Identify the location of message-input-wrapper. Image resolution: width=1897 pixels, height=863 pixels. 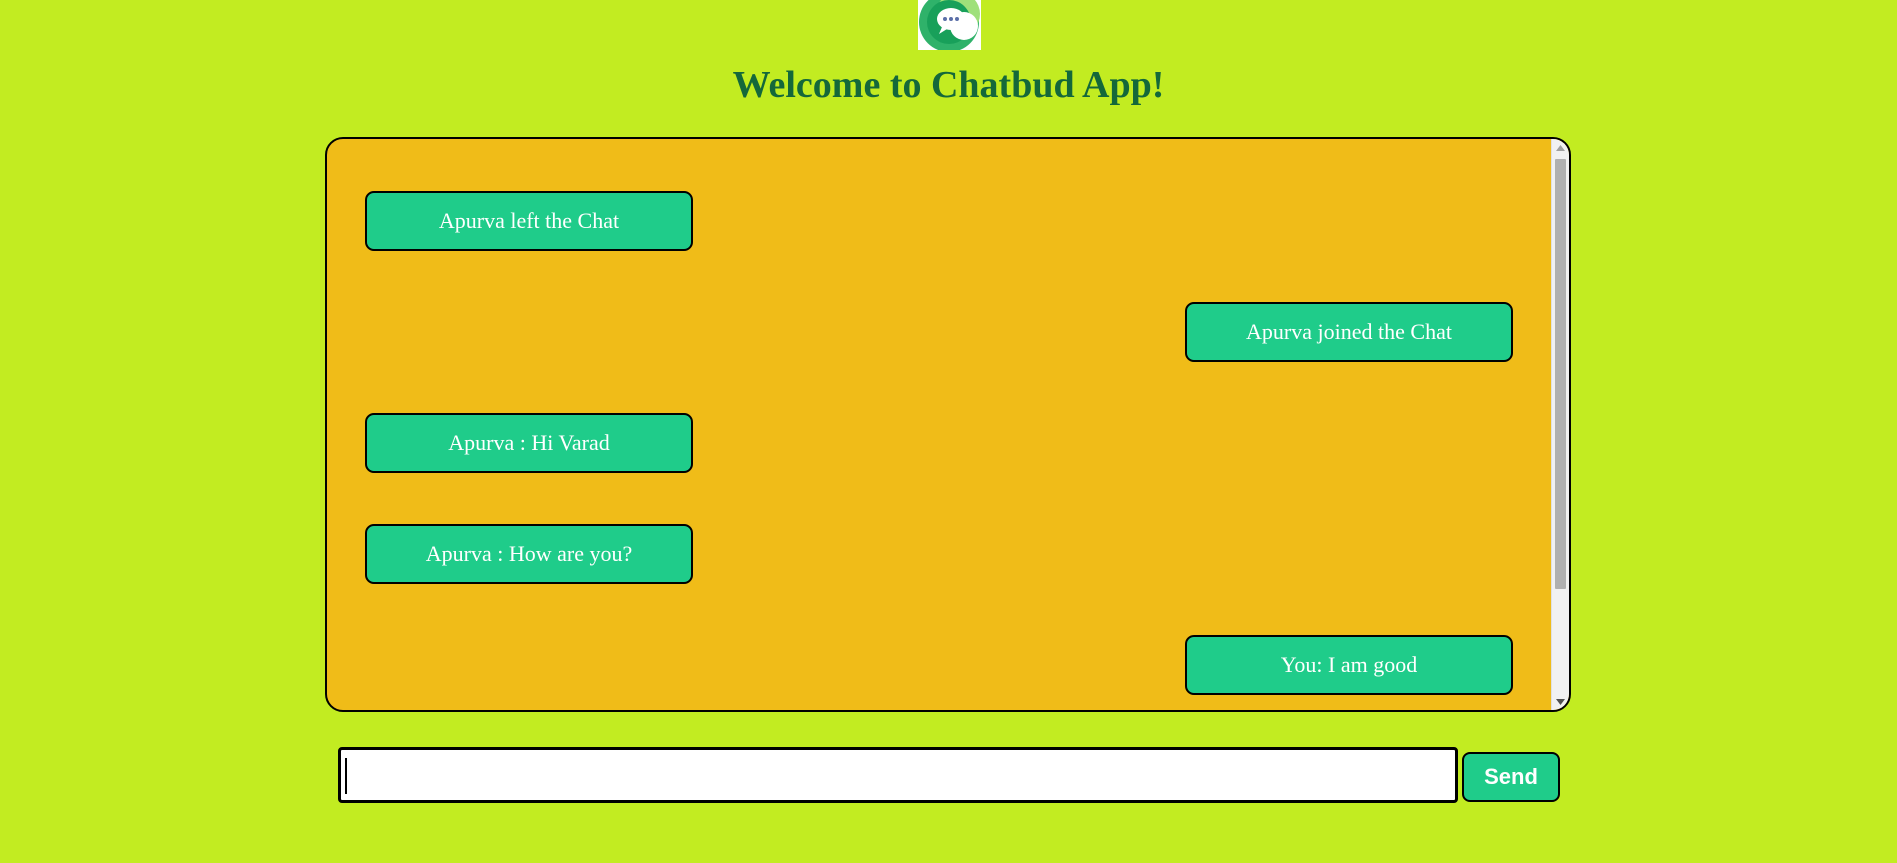
(898, 775).